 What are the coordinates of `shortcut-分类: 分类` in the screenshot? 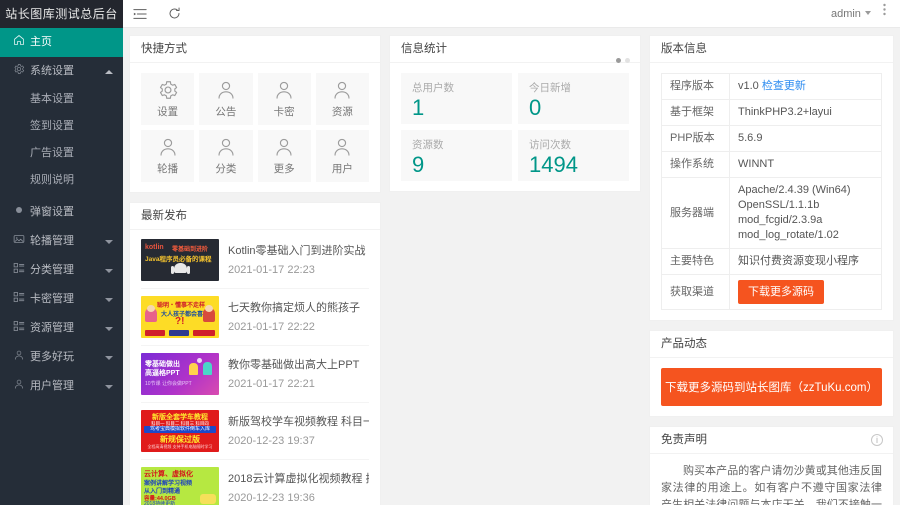 It's located at (226, 156).